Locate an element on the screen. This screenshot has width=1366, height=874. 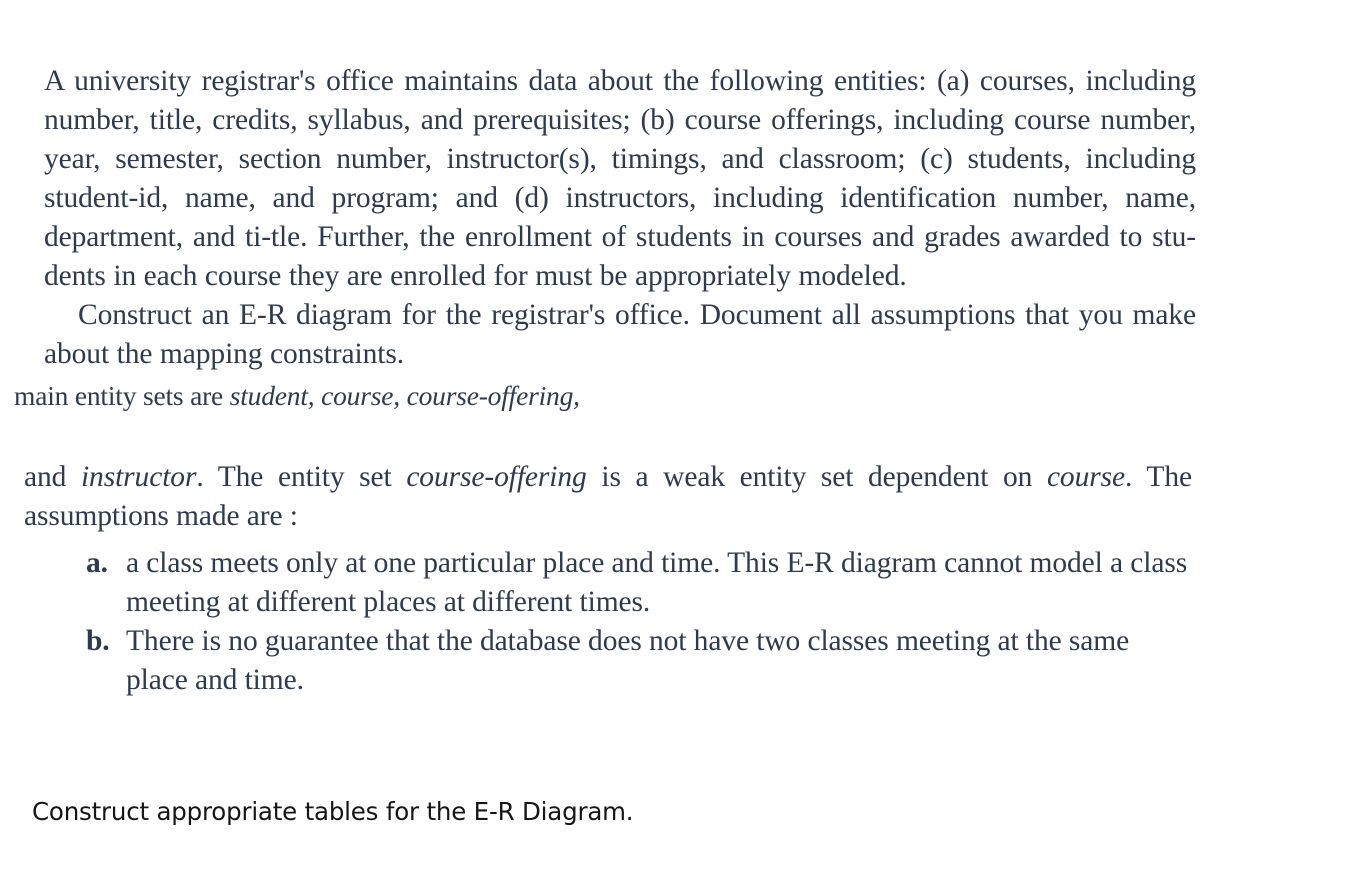
entity-sets-lead: main entity sets are is located at coordinates (122, 395).